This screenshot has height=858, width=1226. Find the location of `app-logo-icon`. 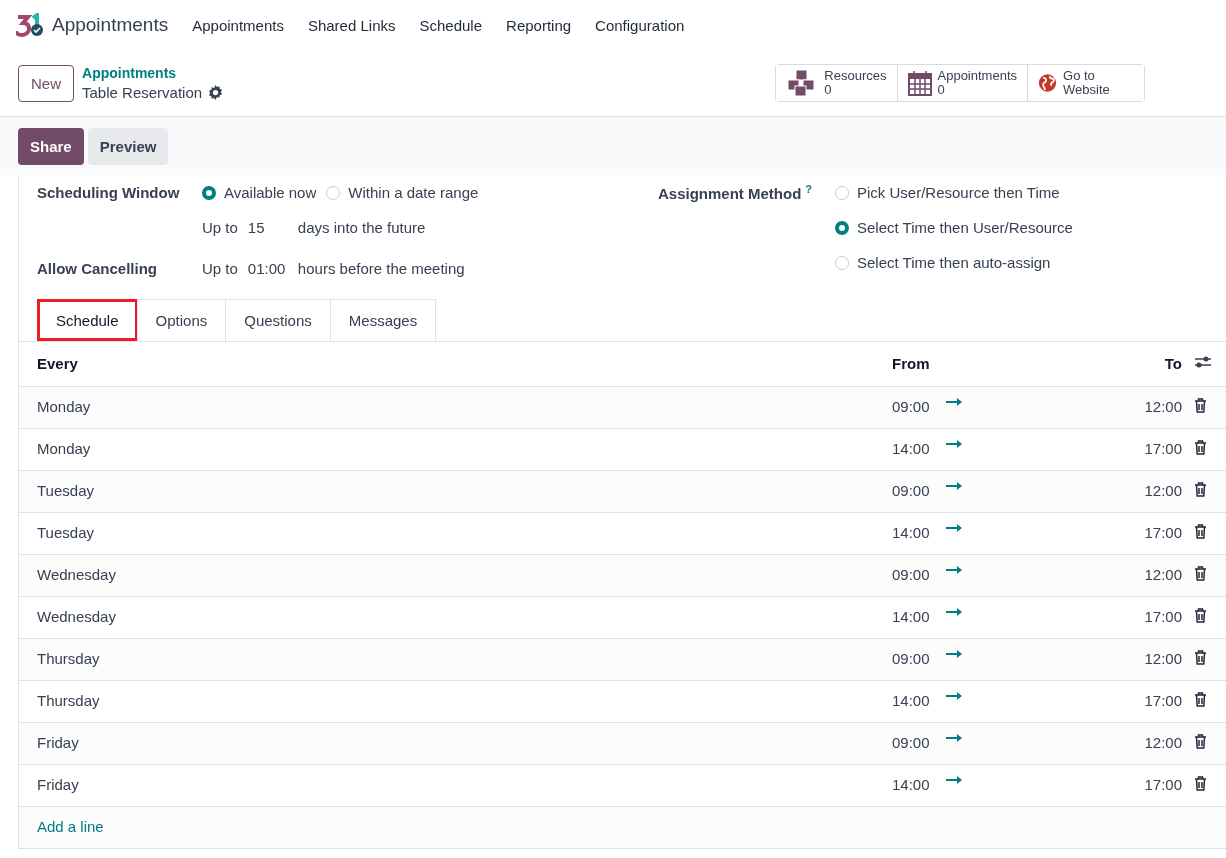

app-logo-icon is located at coordinates (30, 25).